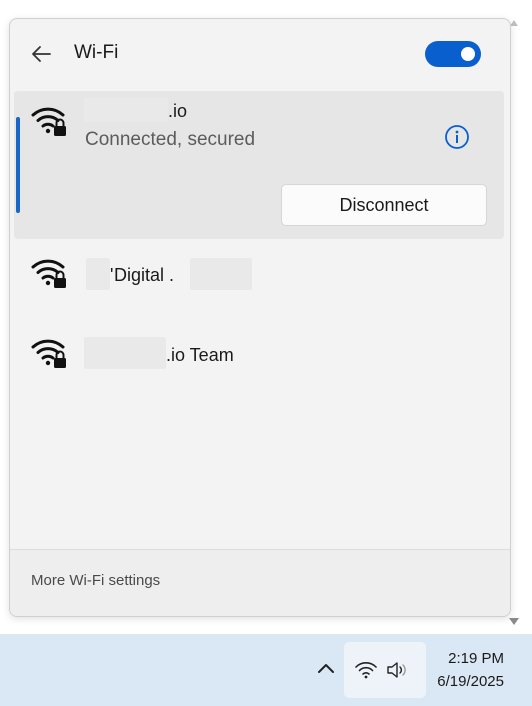 This screenshot has width=532, height=706. I want to click on clock-time: 2:19 PM, so click(476, 658).